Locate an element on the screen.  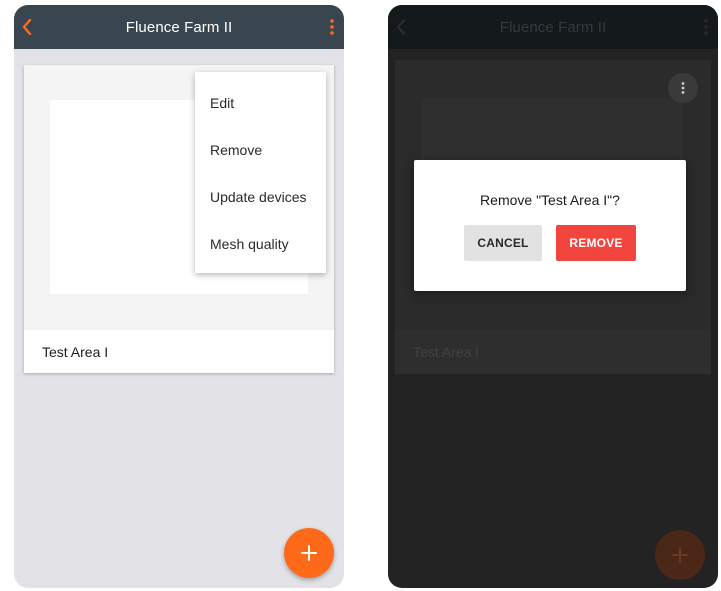
more-options-button-dimmed is located at coordinates (706, 27).